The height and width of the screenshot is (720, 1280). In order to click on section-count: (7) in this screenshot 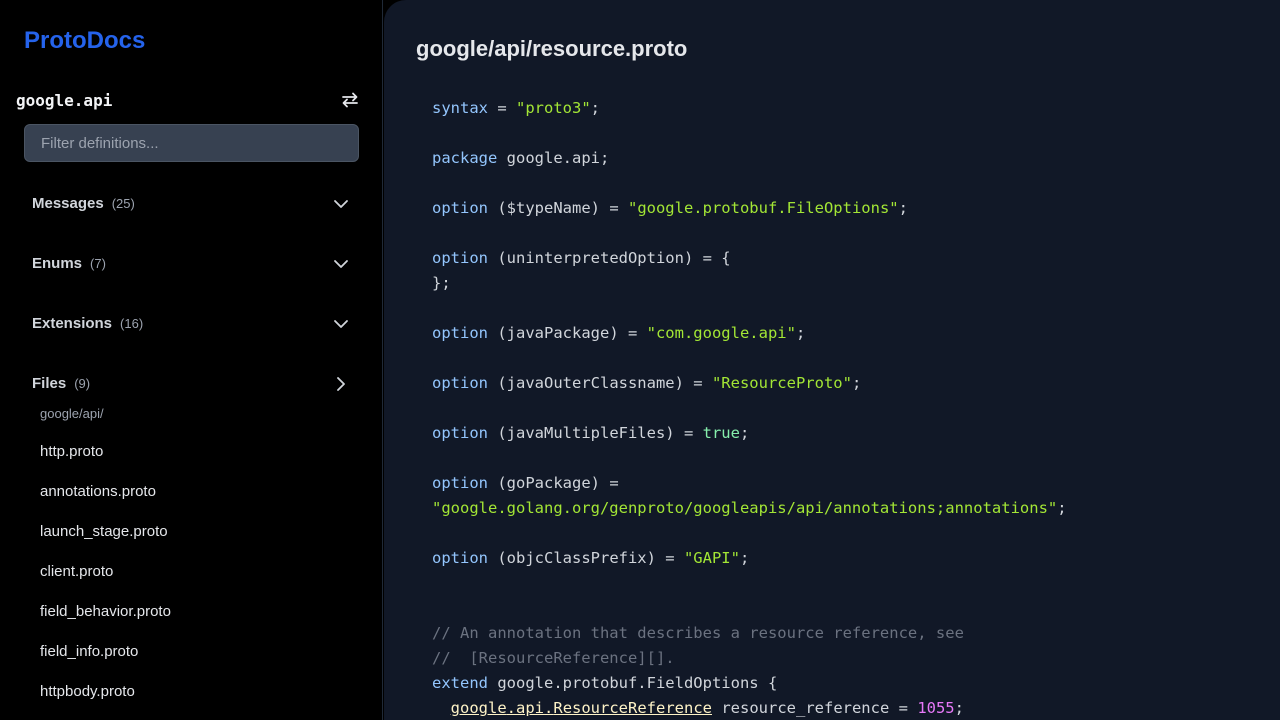, I will do `click(98, 263)`.